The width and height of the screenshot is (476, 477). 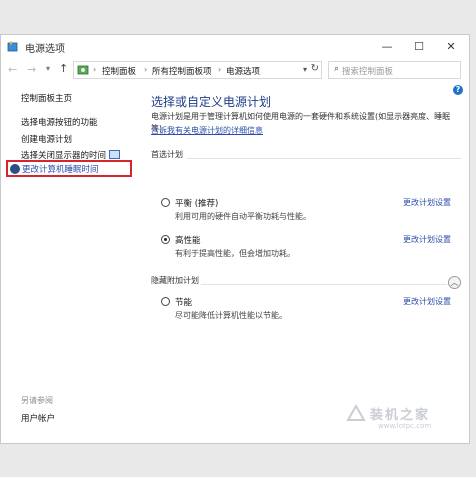 I want to click on sidebar-item-power-buttons: 选择电源按钮的功能, so click(x=59, y=122).